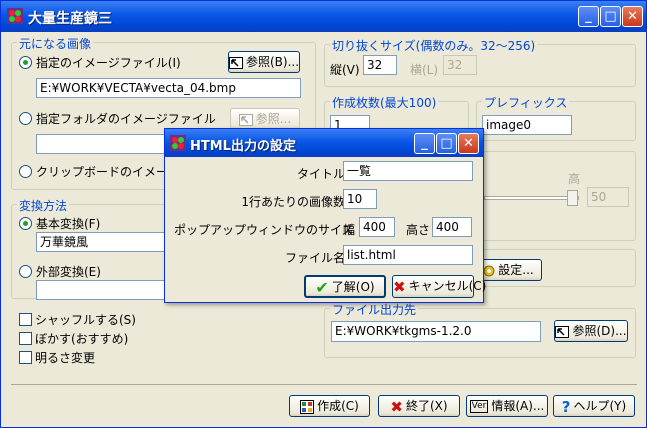 This screenshot has width=647, height=428. I want to click on cancel-label: キャンセル(C), so click(447, 286).